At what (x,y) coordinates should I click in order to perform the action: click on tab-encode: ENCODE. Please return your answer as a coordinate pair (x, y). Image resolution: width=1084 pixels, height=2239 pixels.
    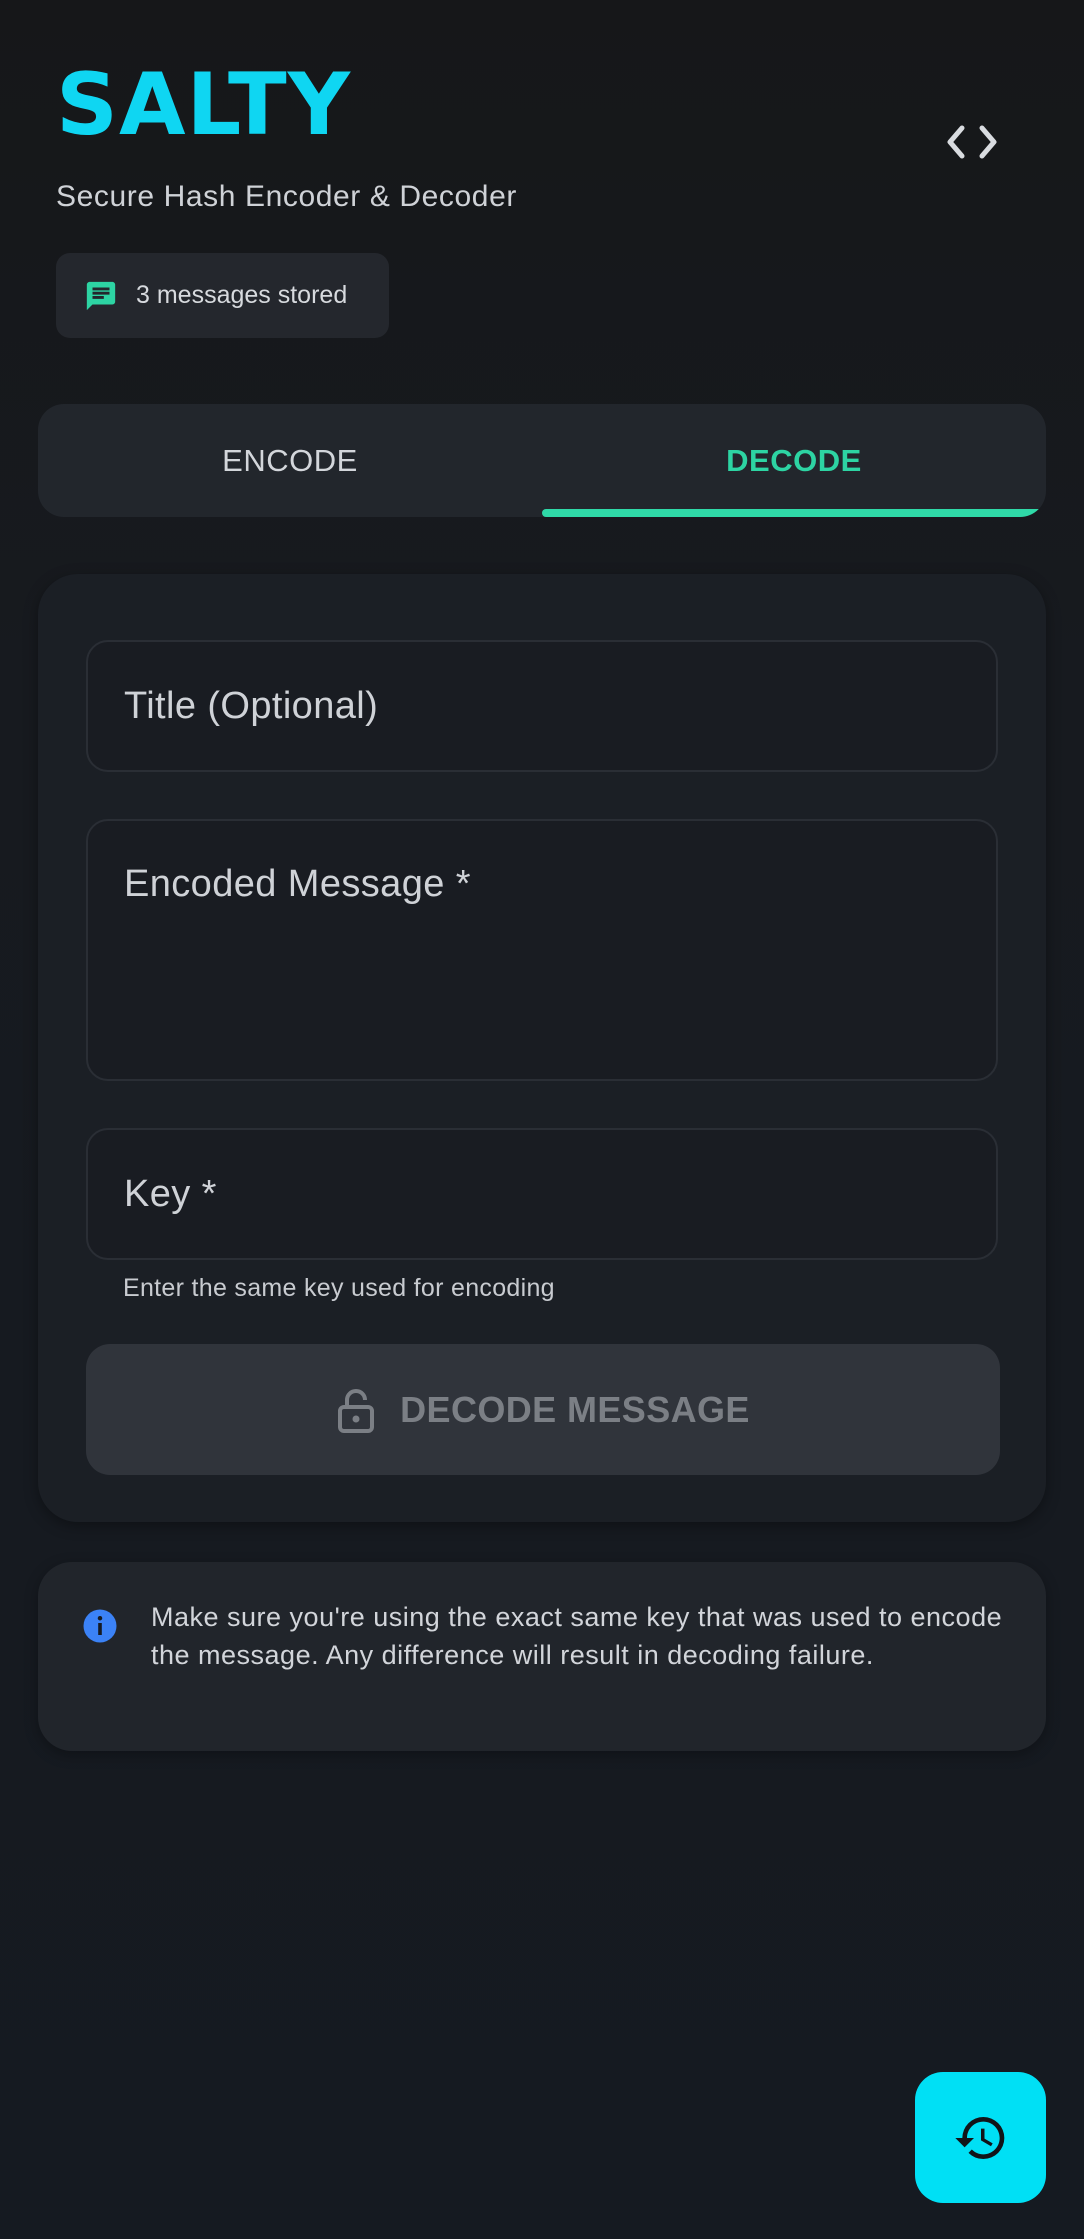
    Looking at the image, I should click on (290, 460).